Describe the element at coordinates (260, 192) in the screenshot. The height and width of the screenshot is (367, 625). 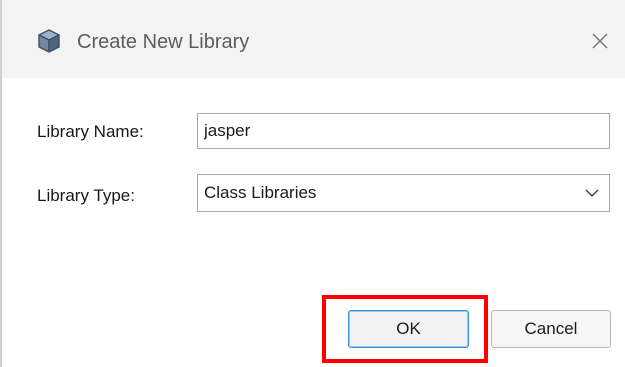
I see `library-type-value: Class Libraries` at that location.